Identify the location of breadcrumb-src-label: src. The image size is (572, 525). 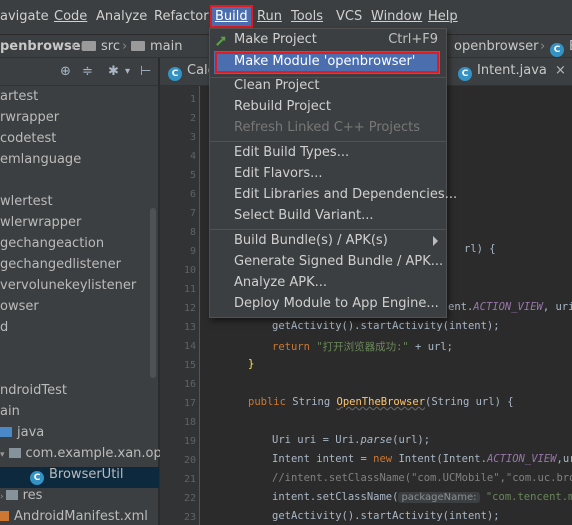
(110, 46).